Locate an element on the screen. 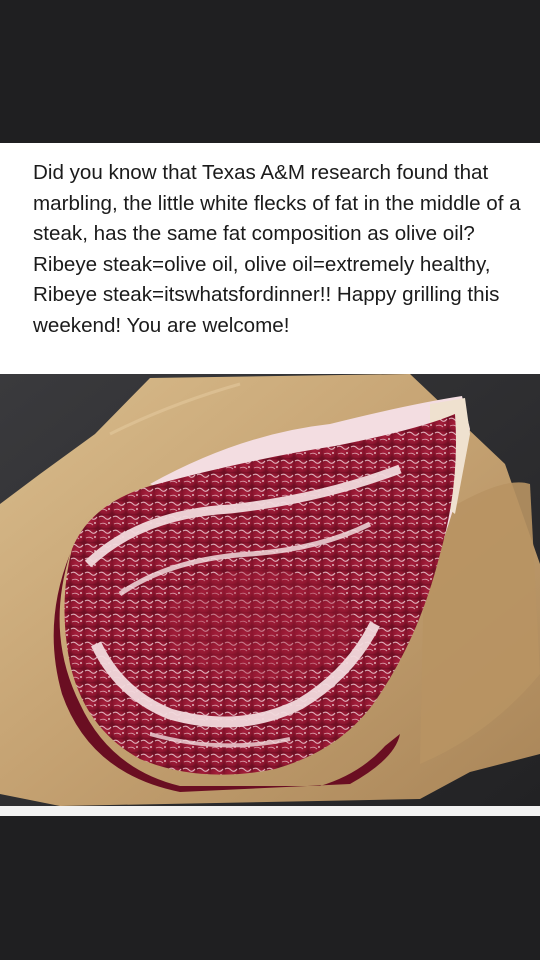 The image size is (540, 960). card-divider is located at coordinates (270, 811).